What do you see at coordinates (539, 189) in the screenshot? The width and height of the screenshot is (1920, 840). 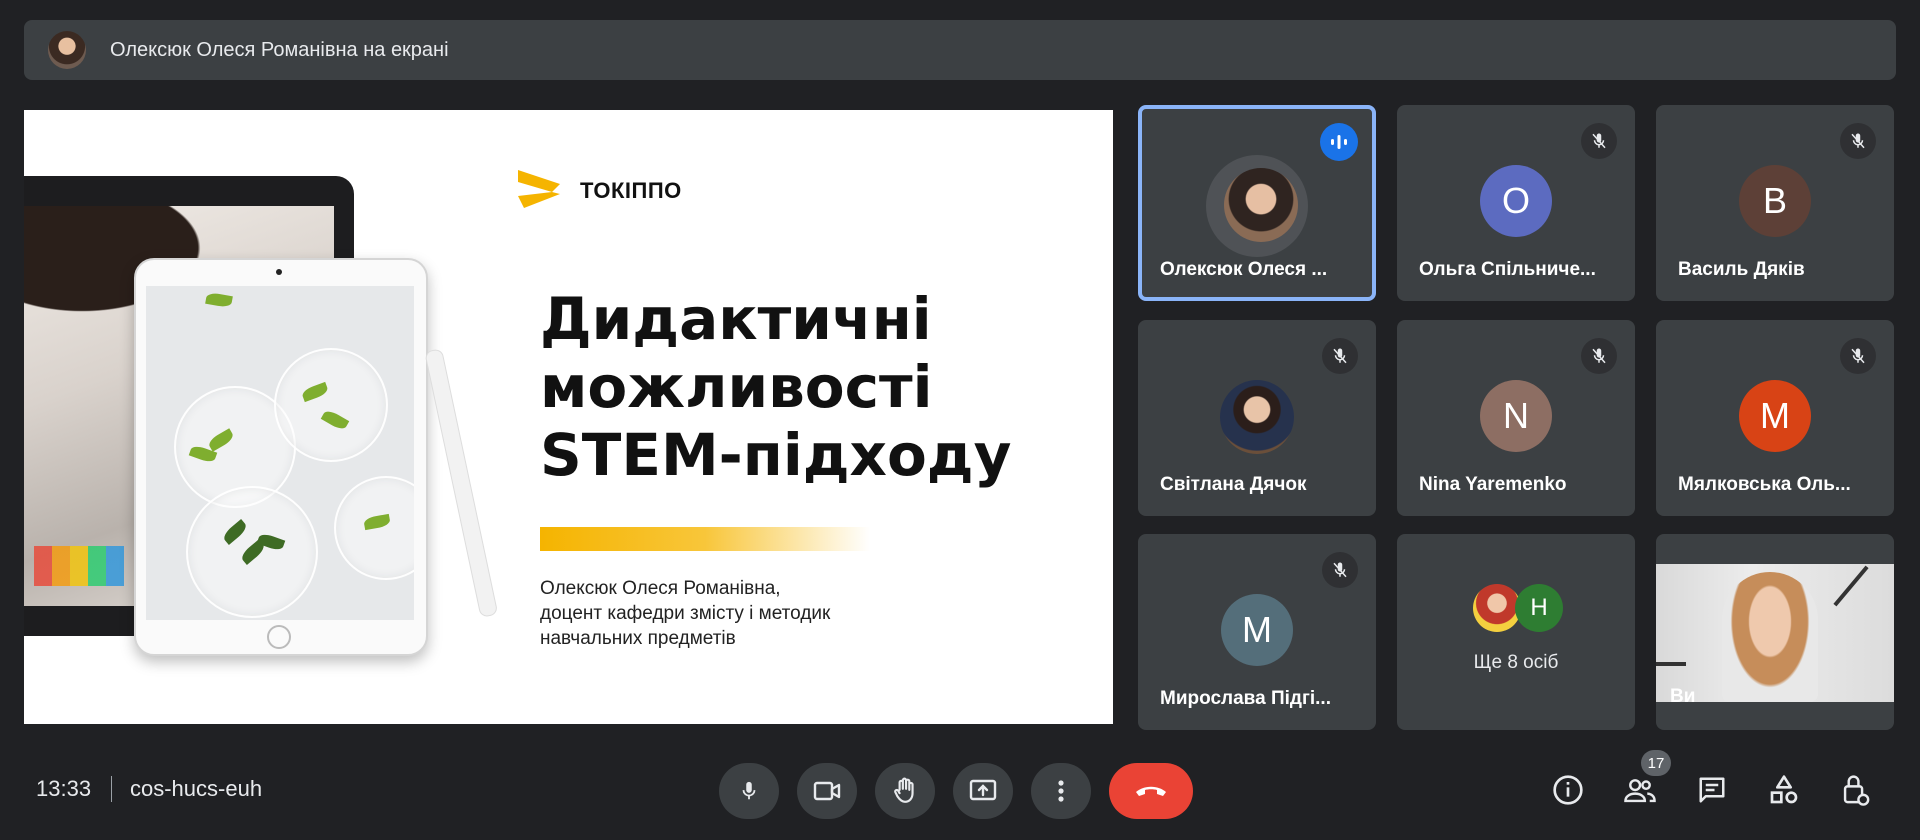 I see `tokippo-logo-icon` at bounding box center [539, 189].